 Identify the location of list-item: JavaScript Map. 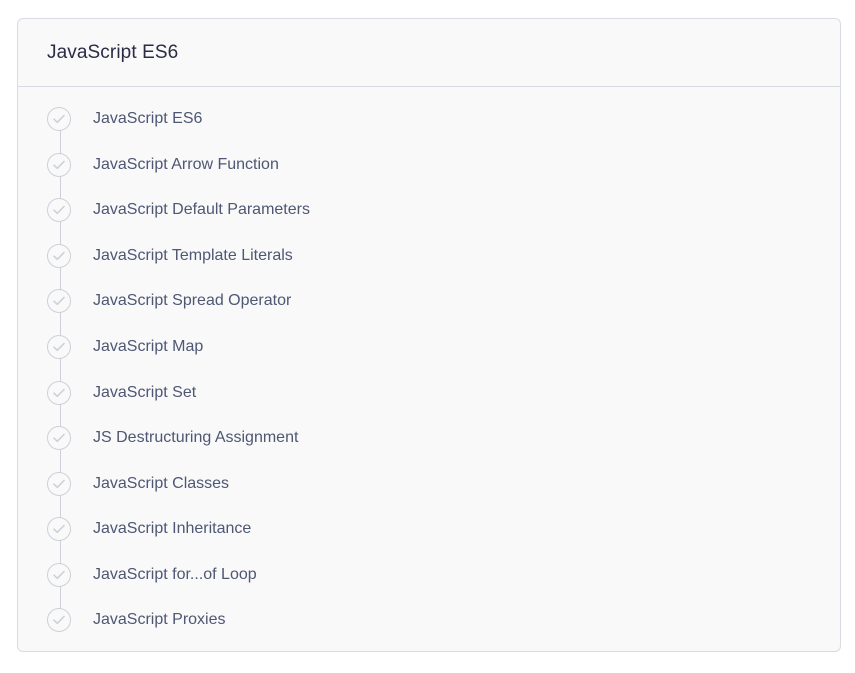
(418, 347).